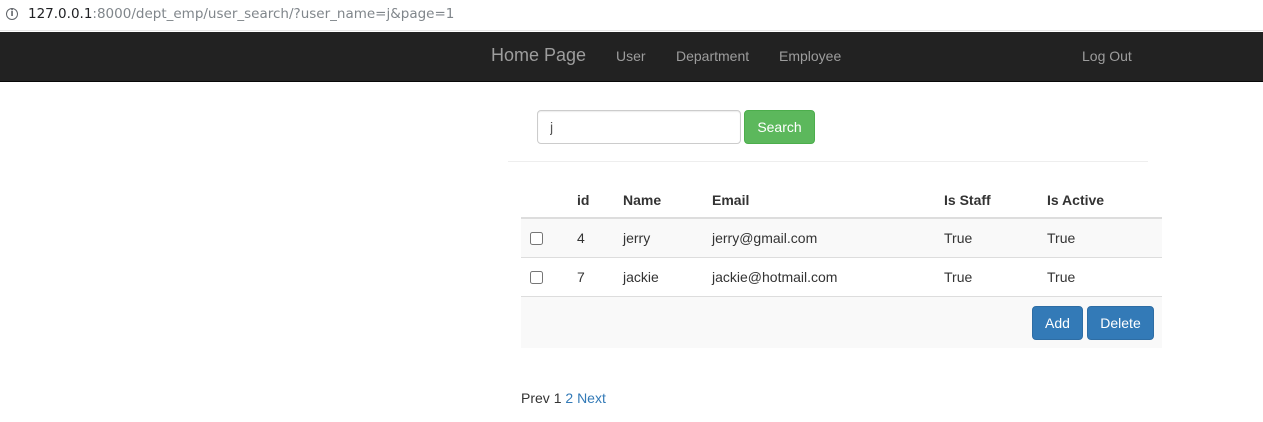 The image size is (1263, 422). What do you see at coordinates (637, 238) in the screenshot?
I see `cell-name: jerry` at bounding box center [637, 238].